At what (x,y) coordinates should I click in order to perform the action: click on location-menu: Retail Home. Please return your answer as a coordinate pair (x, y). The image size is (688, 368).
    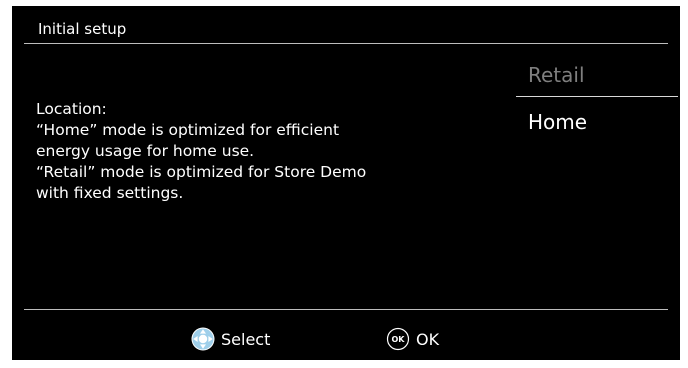
    Looking at the image, I should click on (598, 98).